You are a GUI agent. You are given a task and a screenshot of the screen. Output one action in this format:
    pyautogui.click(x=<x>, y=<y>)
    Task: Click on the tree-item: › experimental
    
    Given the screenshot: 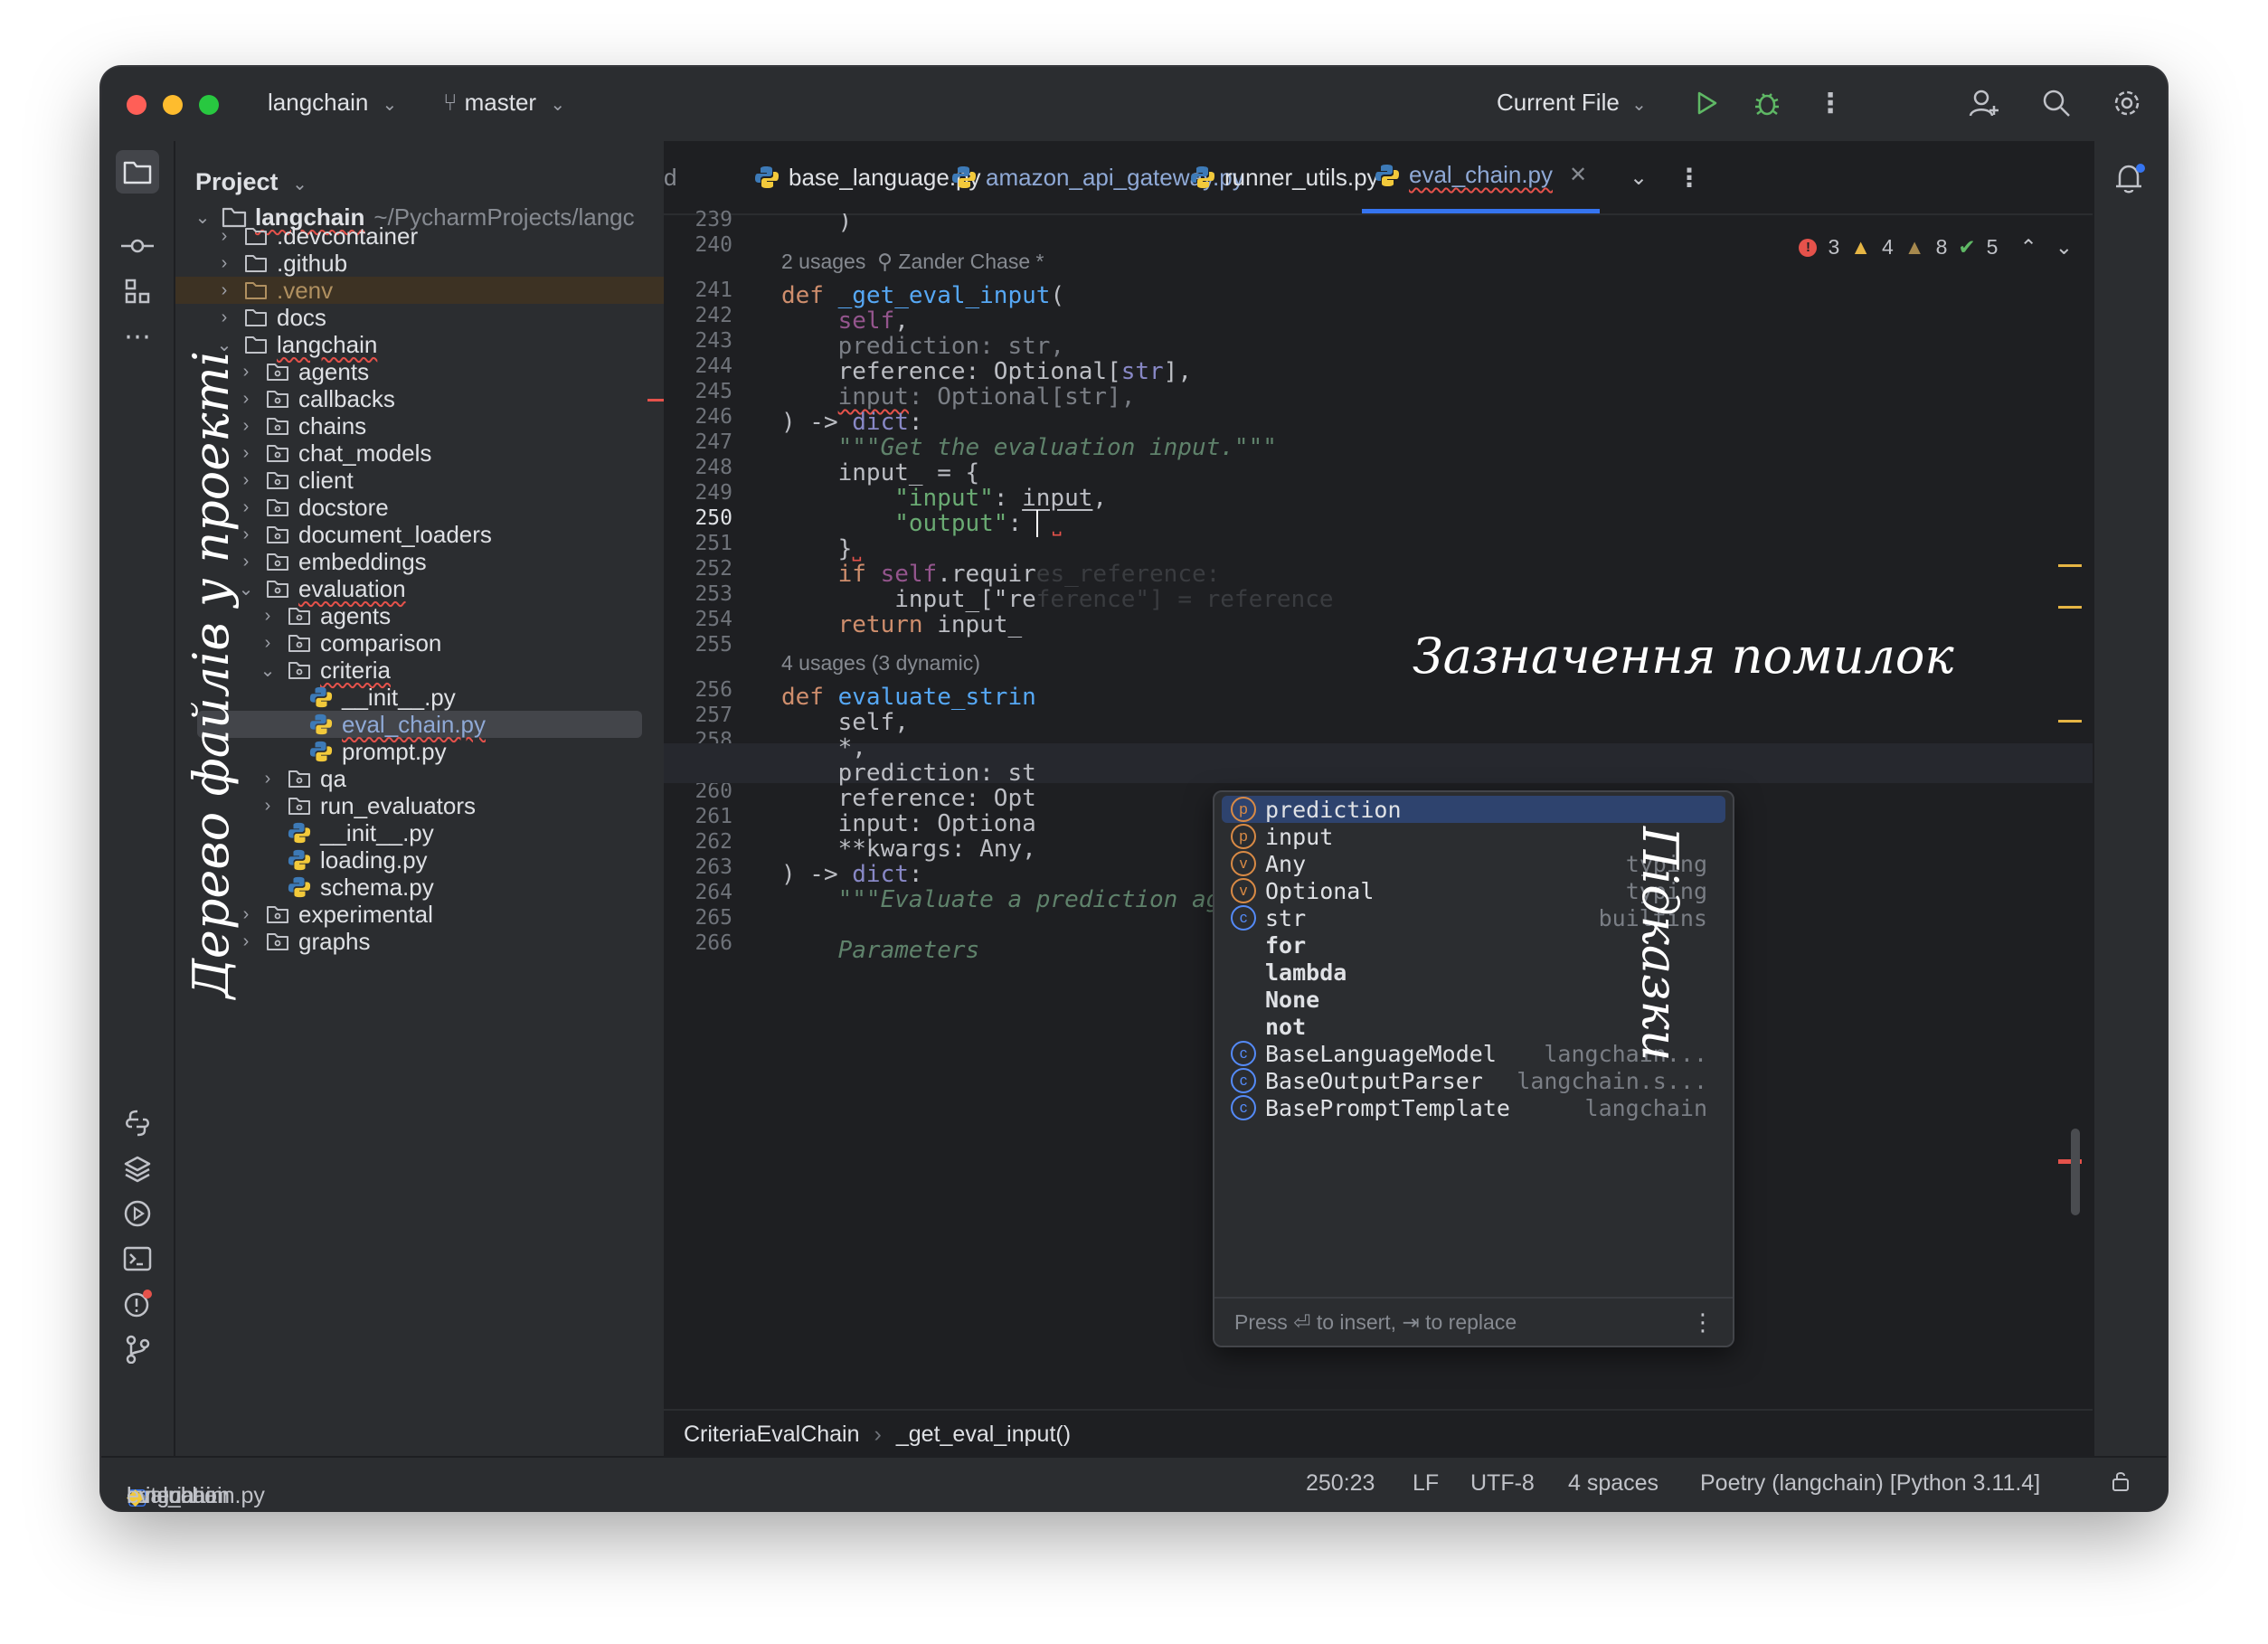 What is the action you would take?
    pyautogui.click(x=419, y=914)
    